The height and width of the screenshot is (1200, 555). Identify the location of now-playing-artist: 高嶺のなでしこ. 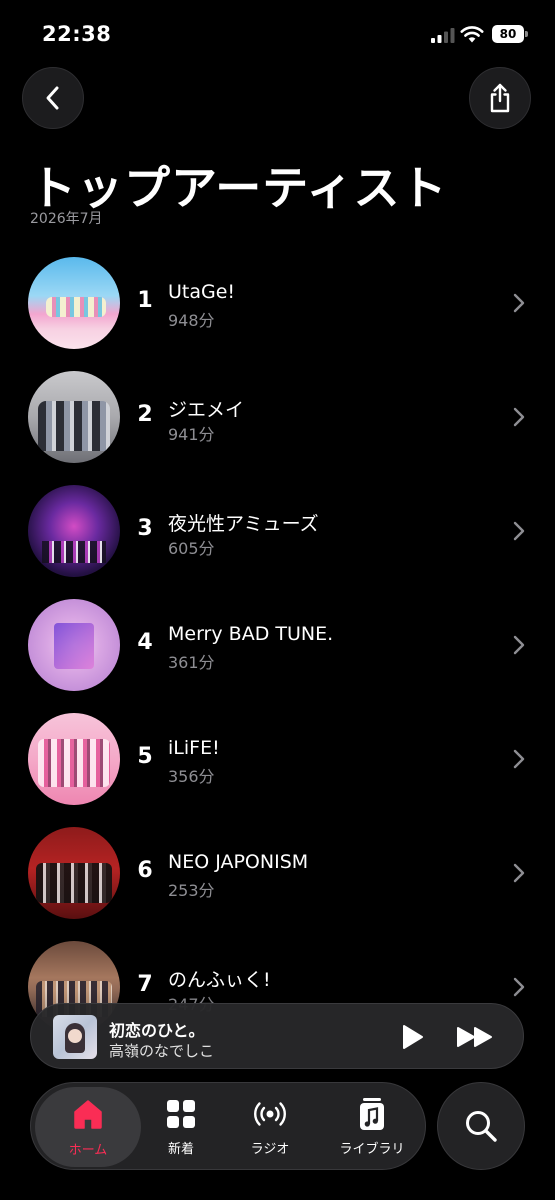
(162, 1051).